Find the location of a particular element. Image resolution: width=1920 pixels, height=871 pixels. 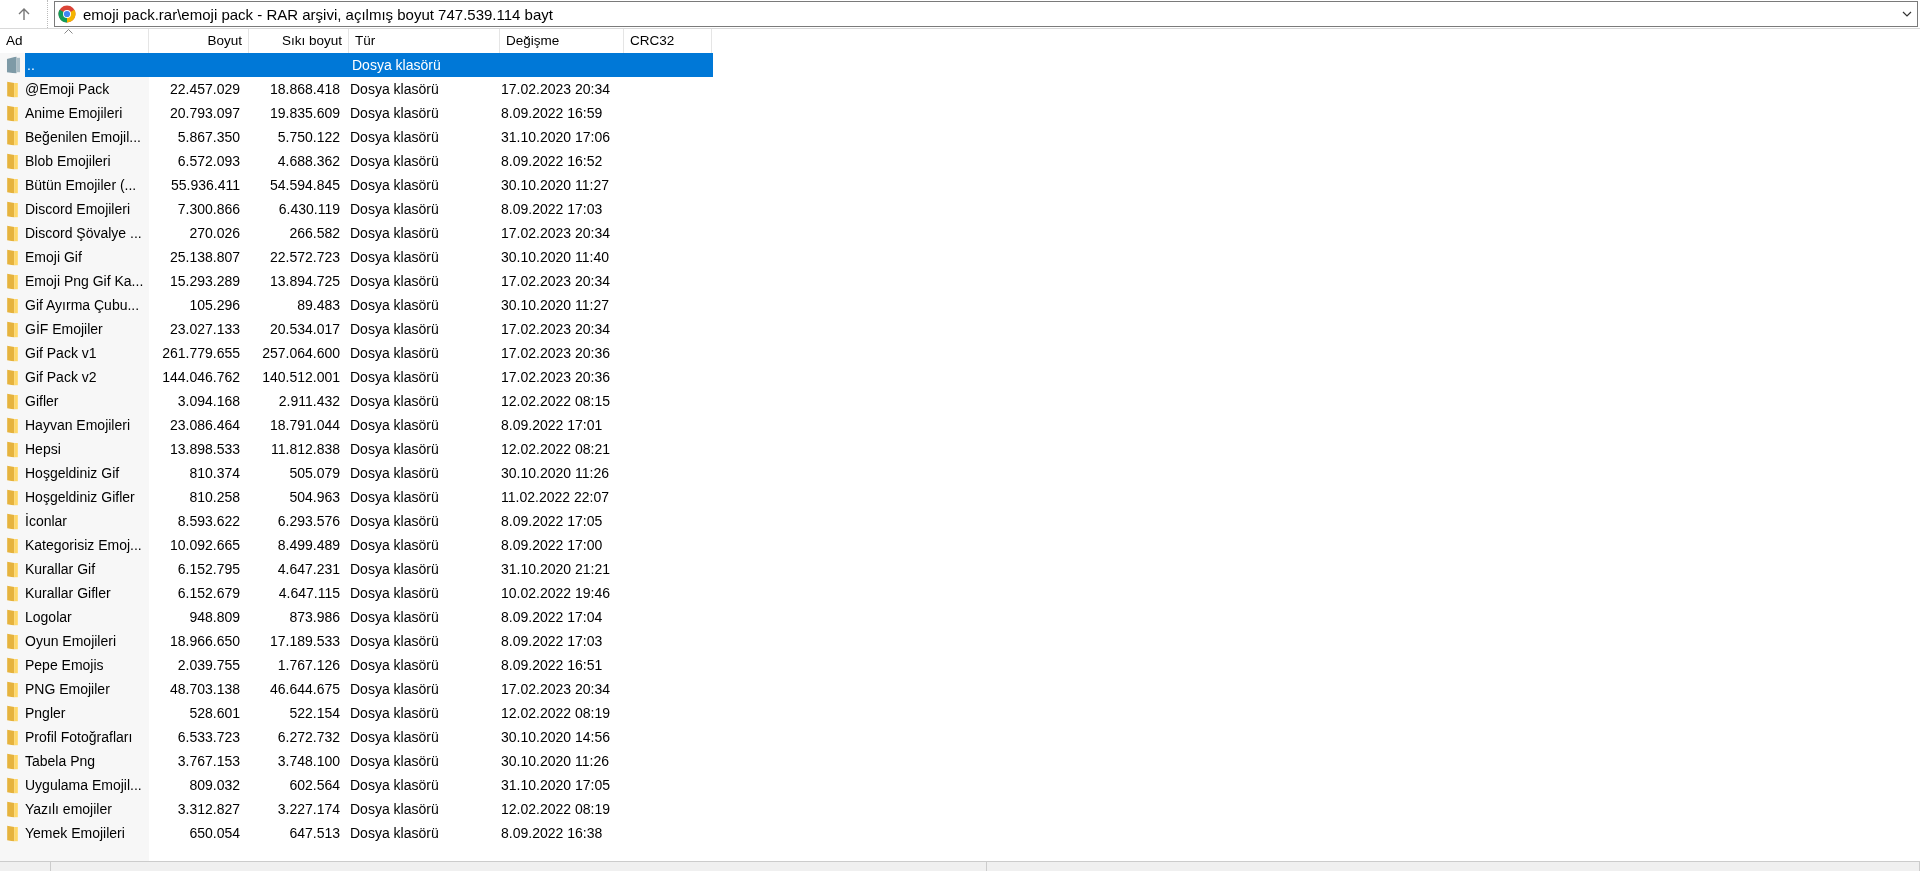

address-field: emoji pack.rar\emoji pack - RAR arşivi, açılmış boyut 747.539.114 bayt is located at coordinates (986, 14).